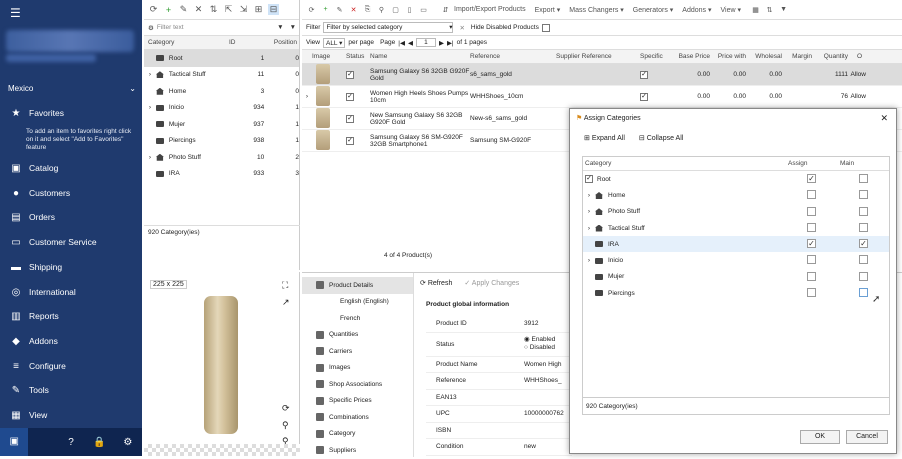  What do you see at coordinates (410, 43) in the screenshot?
I see `prev-page-icon: ◀` at bounding box center [410, 43].